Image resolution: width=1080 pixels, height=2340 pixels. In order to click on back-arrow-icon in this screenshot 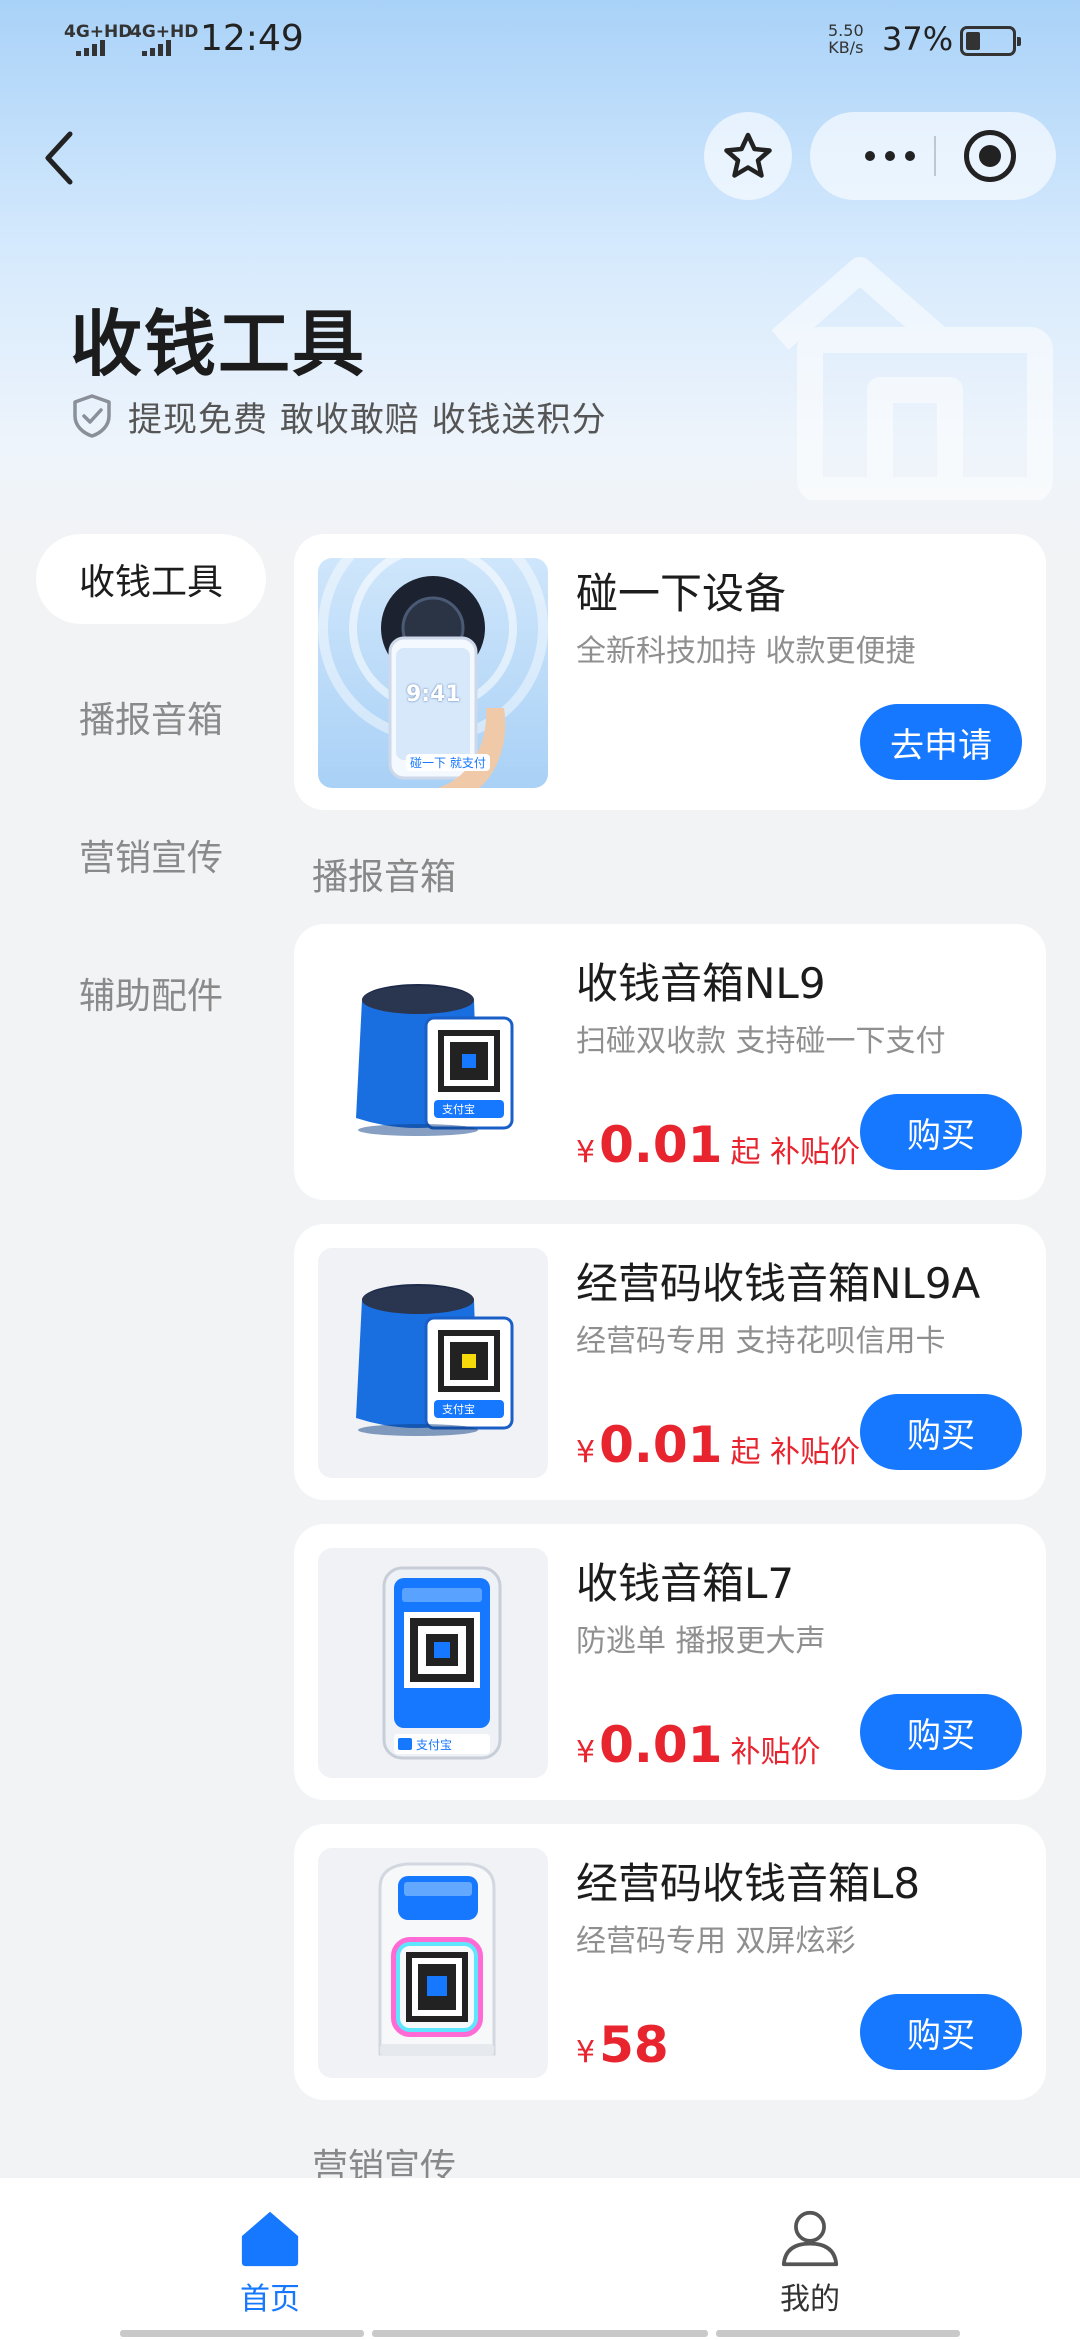, I will do `click(59, 158)`.